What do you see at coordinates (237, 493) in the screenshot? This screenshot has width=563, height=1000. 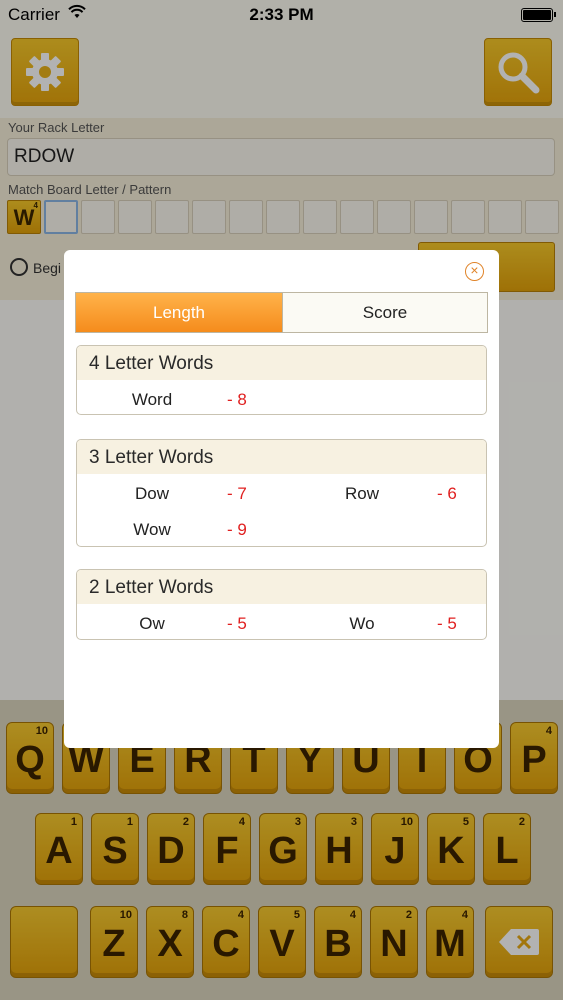 I see `word-score: - 7` at bounding box center [237, 493].